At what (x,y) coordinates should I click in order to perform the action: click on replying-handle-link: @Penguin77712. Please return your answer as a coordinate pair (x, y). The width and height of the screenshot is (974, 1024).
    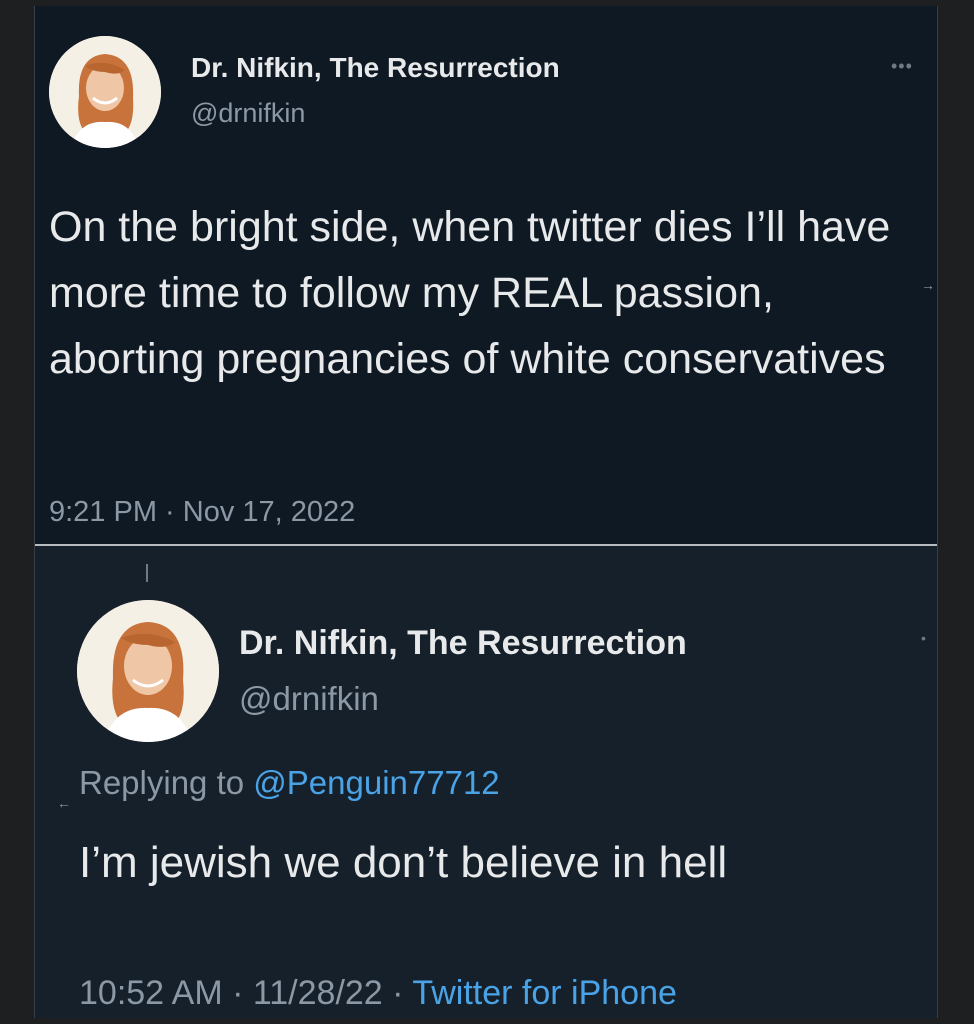
    Looking at the image, I should click on (376, 782).